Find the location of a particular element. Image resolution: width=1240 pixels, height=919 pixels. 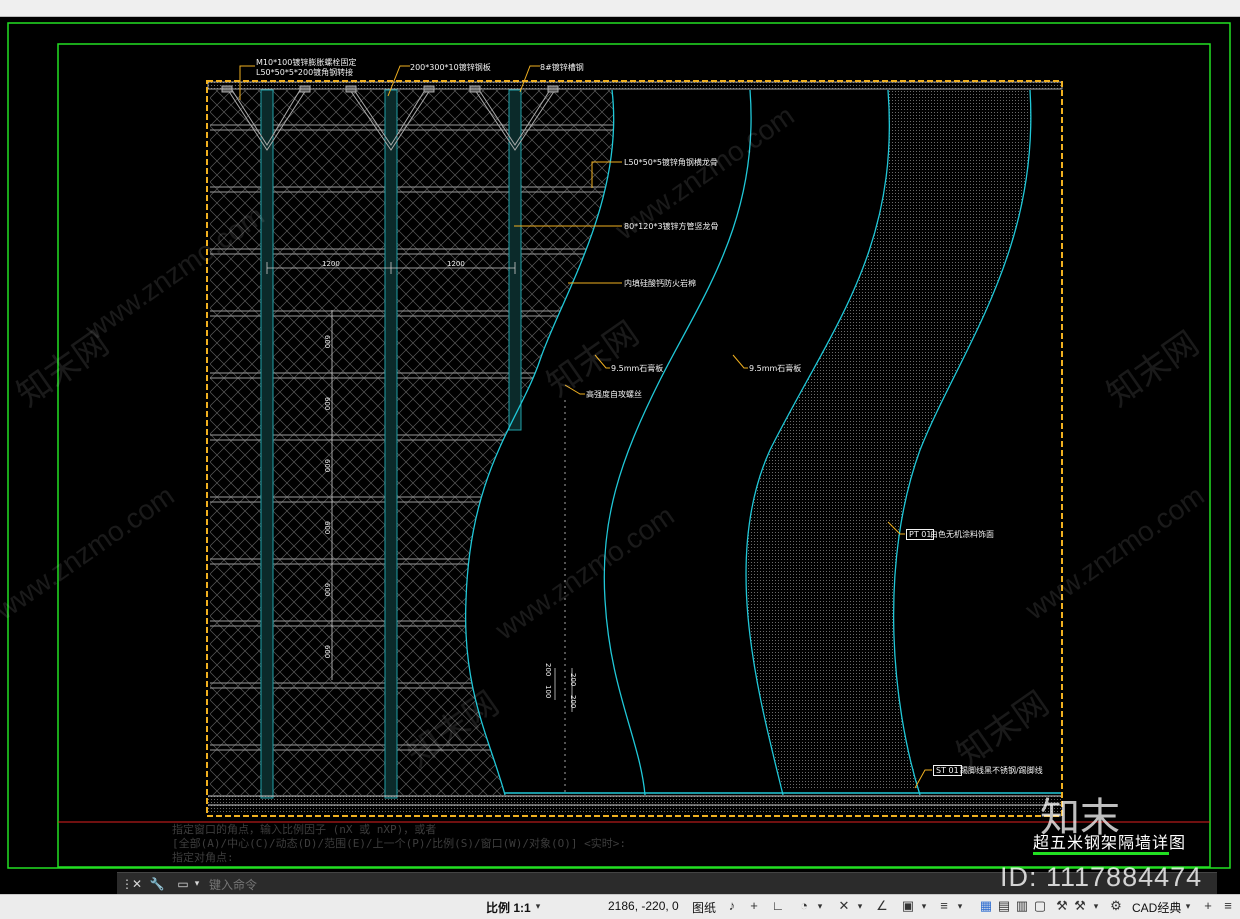

recent-commands-chevron-icon: ▾ is located at coordinates (197, 884).